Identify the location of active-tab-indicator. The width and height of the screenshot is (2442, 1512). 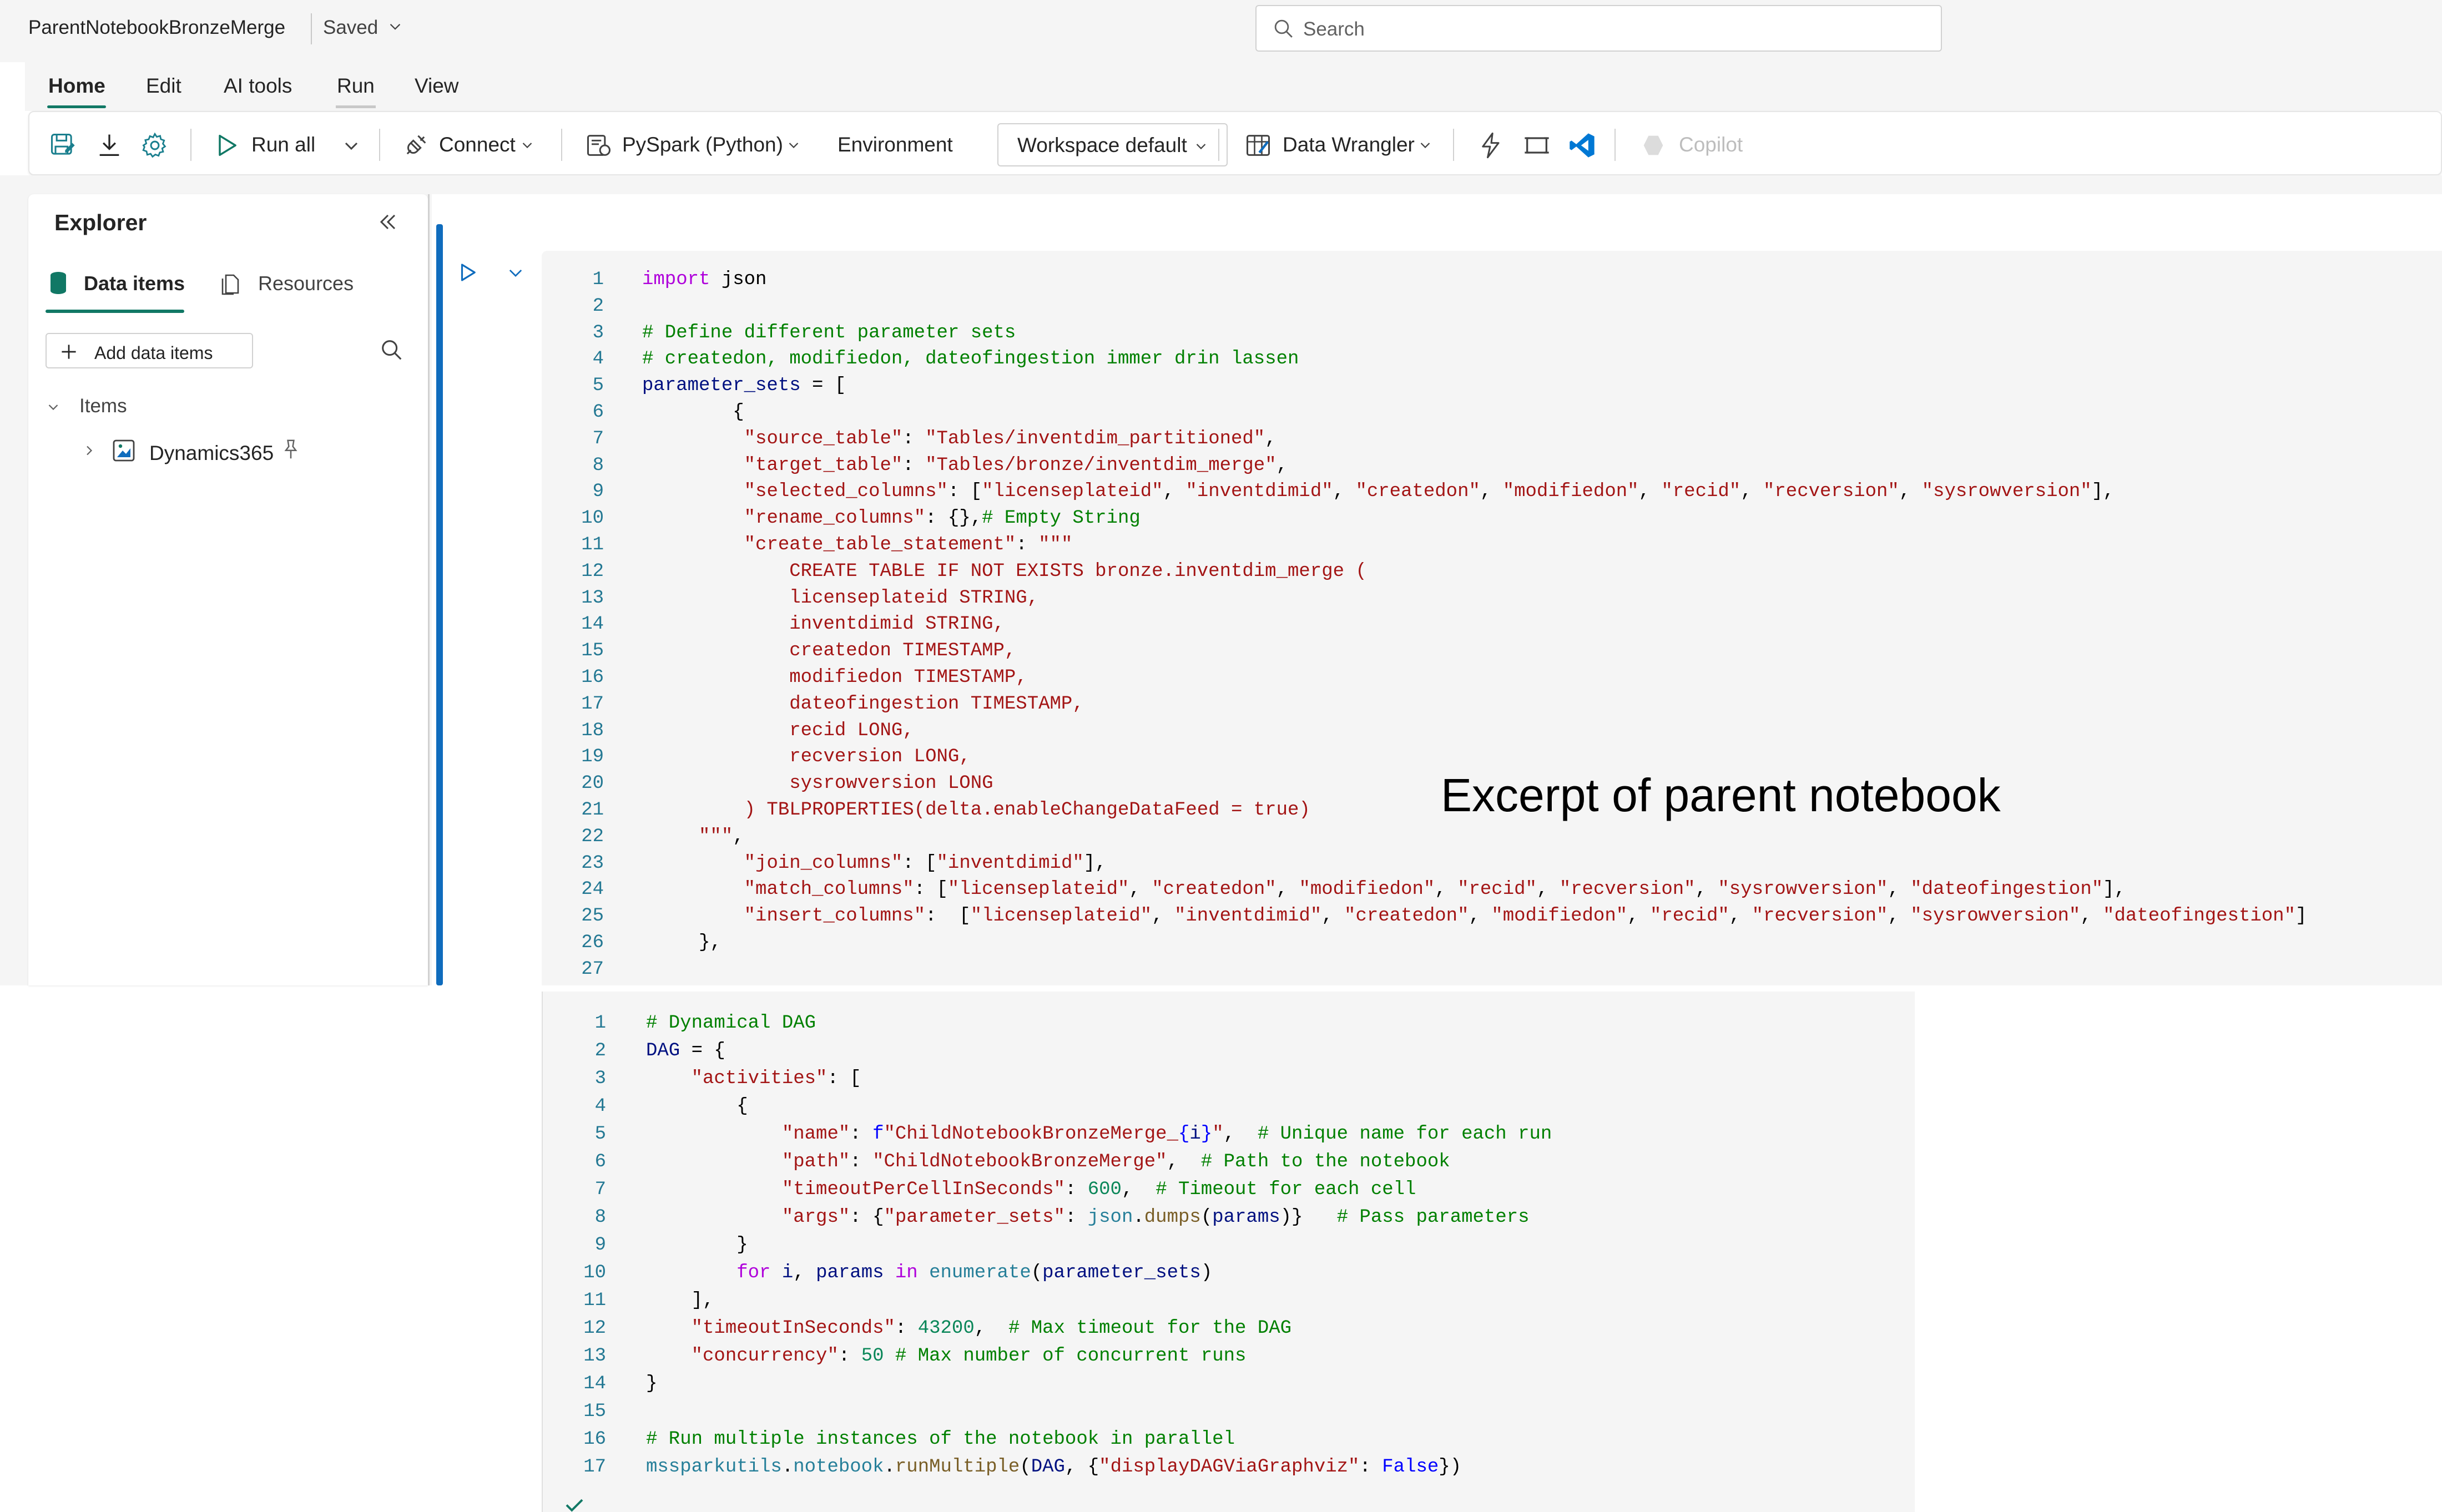
(77, 106).